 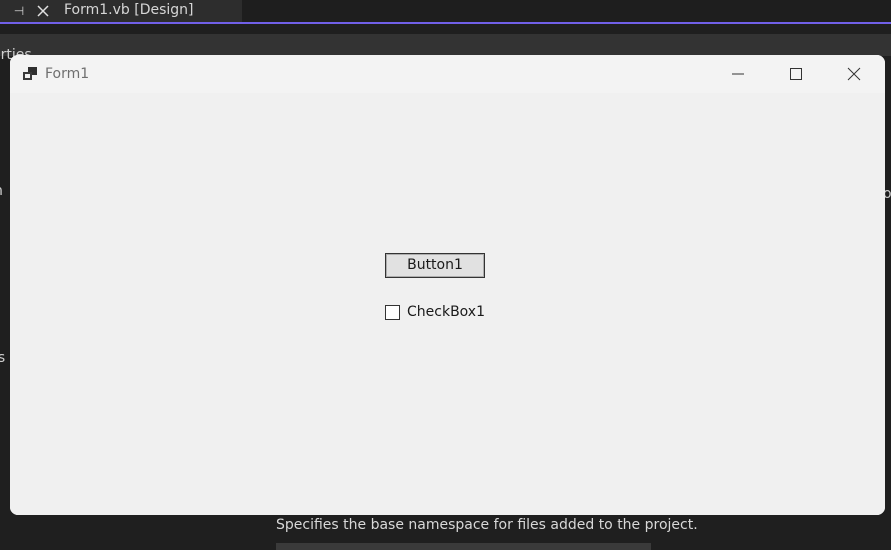 I want to click on maximize-button, so click(x=796, y=74).